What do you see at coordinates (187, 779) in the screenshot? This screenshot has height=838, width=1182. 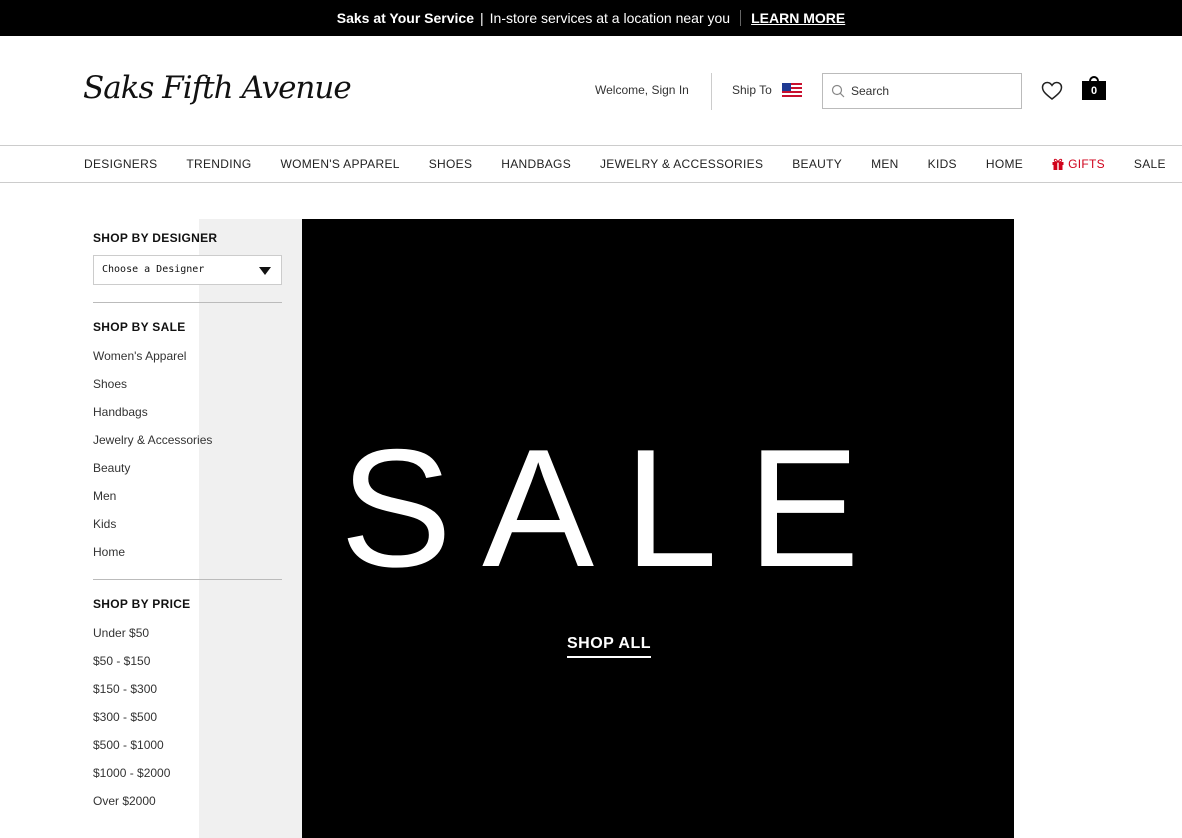 I see `price-link-1000-2000: $1000 - $2000` at bounding box center [187, 779].